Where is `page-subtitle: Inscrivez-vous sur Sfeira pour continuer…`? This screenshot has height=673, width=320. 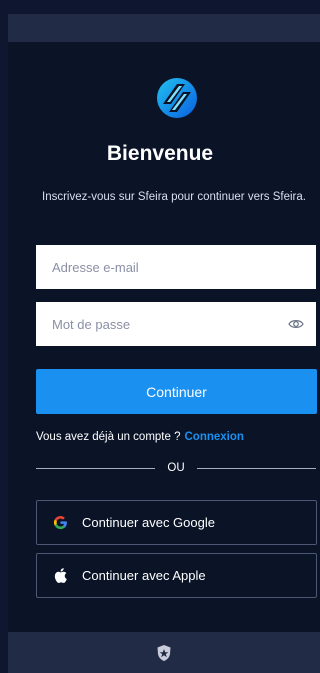 page-subtitle: Inscrivez-vous sur Sfeira pour continuer… is located at coordinates (174, 197).